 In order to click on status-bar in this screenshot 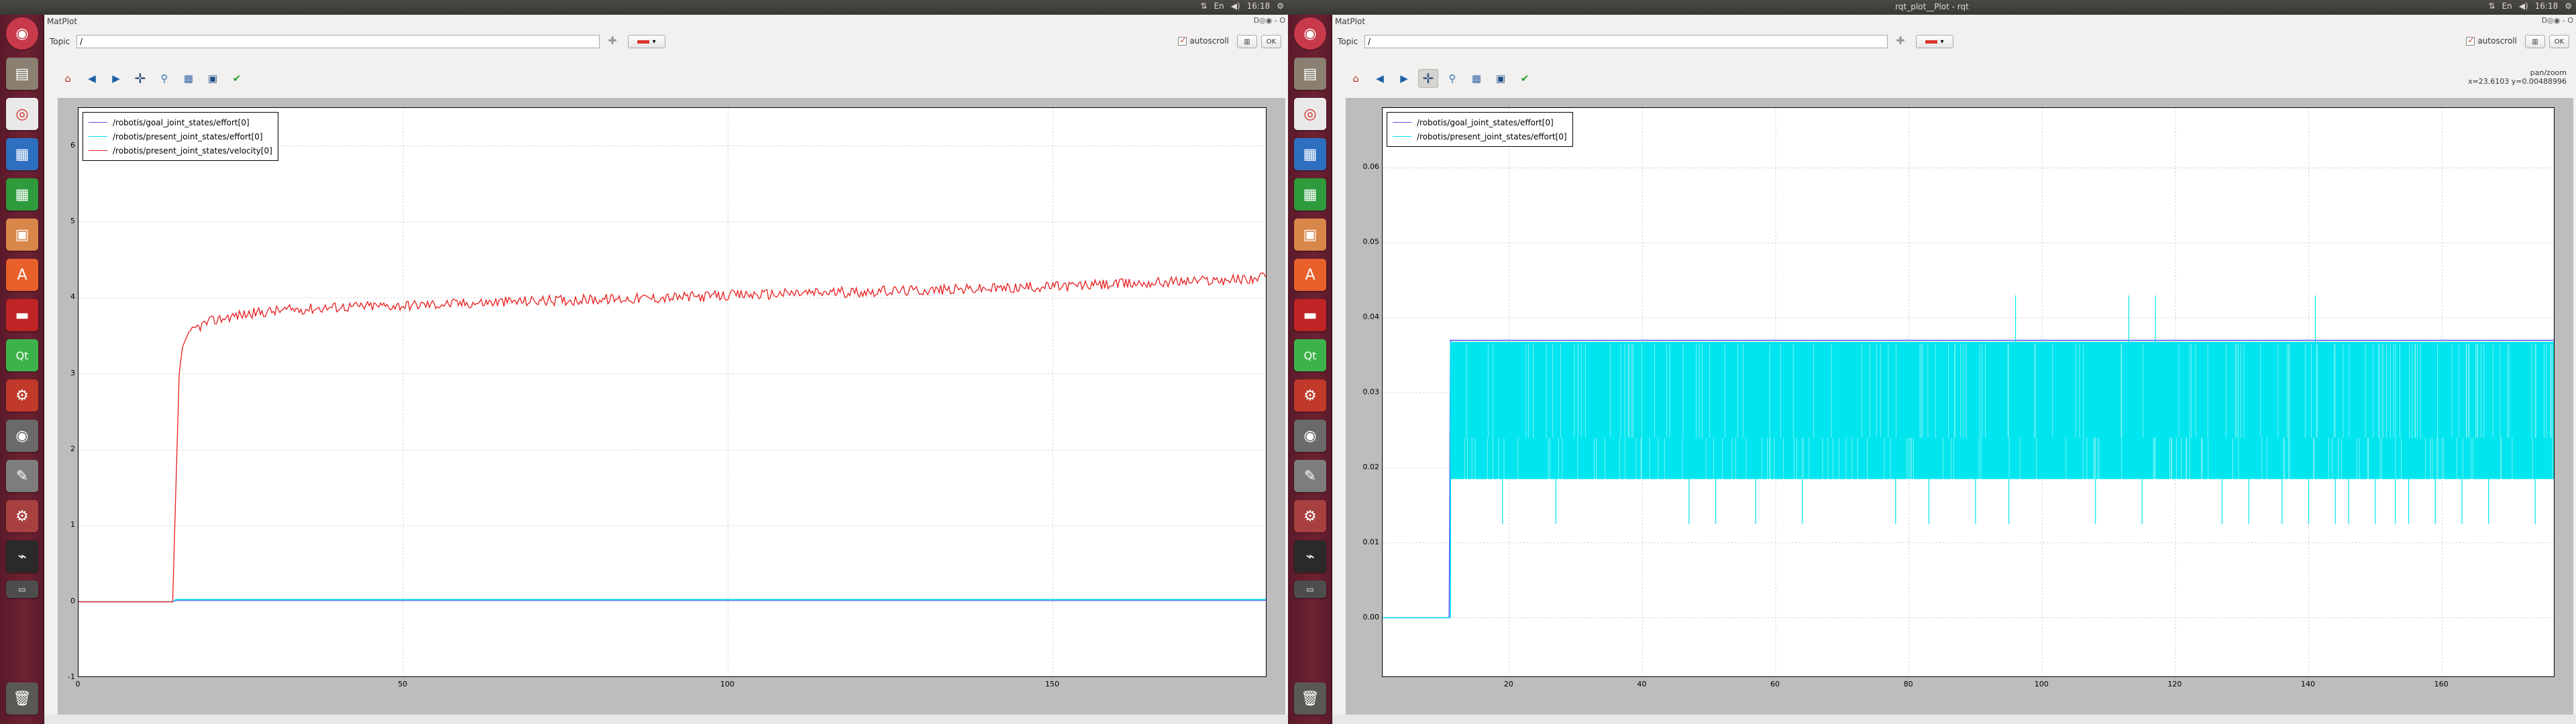, I will do `click(666, 719)`.